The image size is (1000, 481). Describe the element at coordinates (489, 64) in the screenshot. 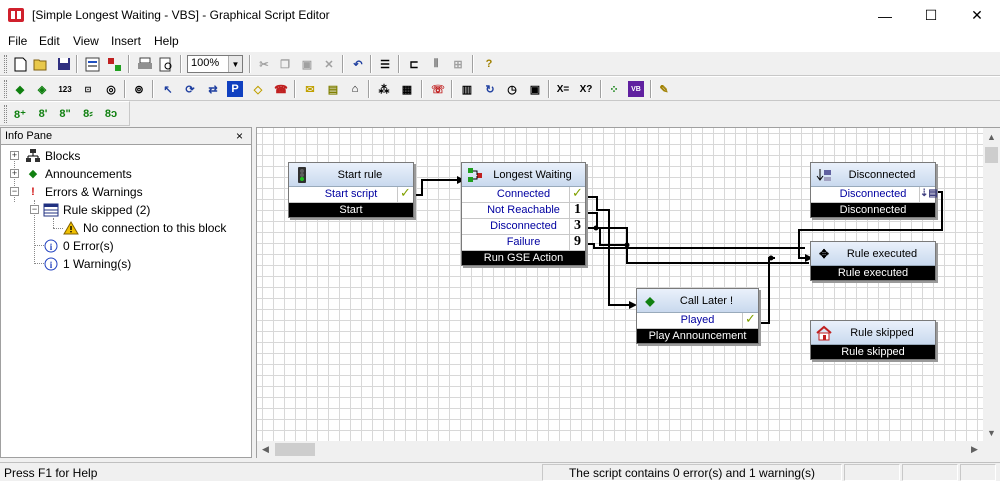

I see `help-icon: ?` at that location.